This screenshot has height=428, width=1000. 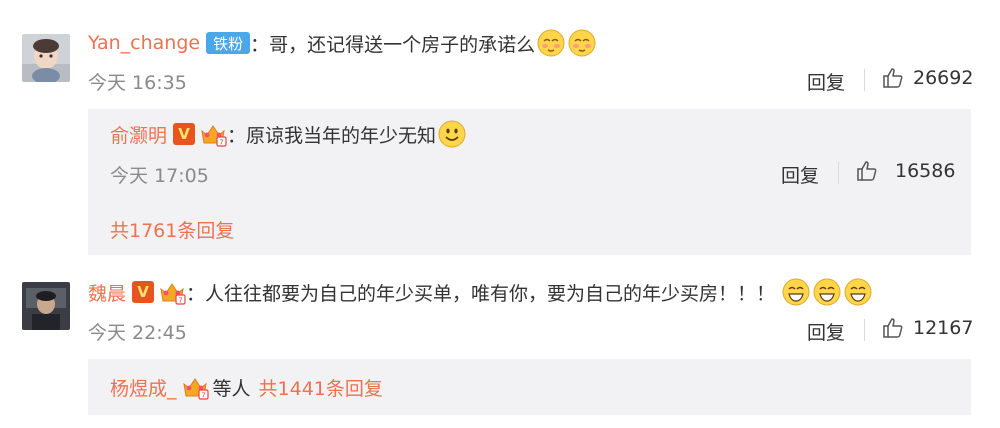 I want to click on comment-time: 今天 16:35, so click(x=137, y=83).